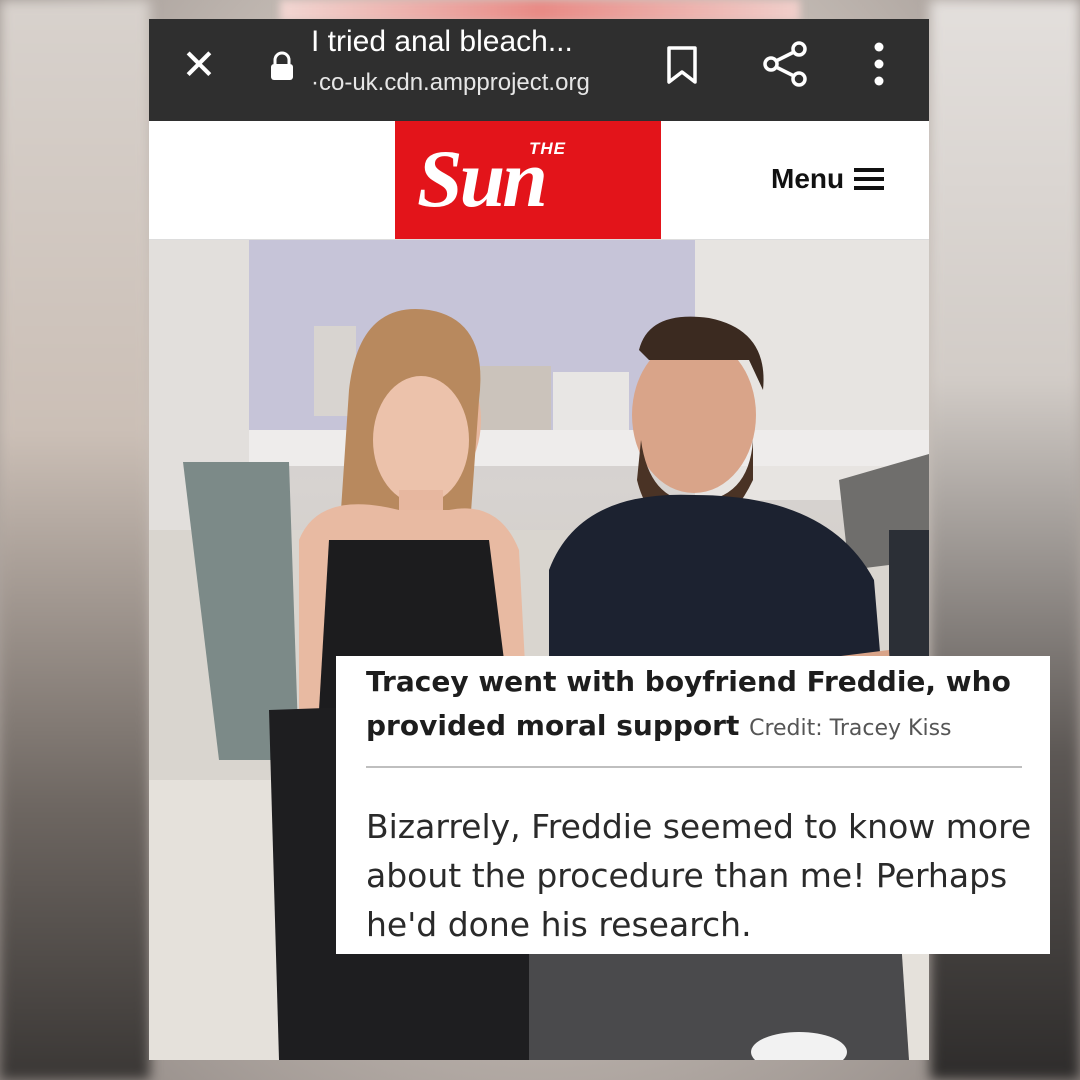  What do you see at coordinates (482, 178) in the screenshot?
I see `logo-sun: Sun` at bounding box center [482, 178].